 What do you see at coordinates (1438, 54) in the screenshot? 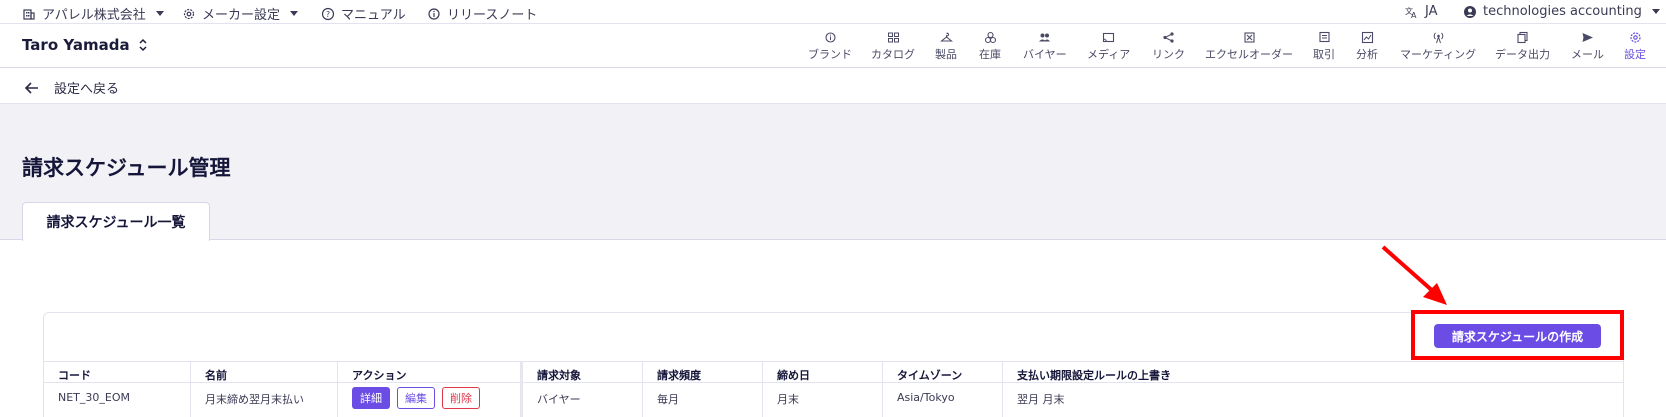
I see `nav-marketing-label: マーケティング` at bounding box center [1438, 54].